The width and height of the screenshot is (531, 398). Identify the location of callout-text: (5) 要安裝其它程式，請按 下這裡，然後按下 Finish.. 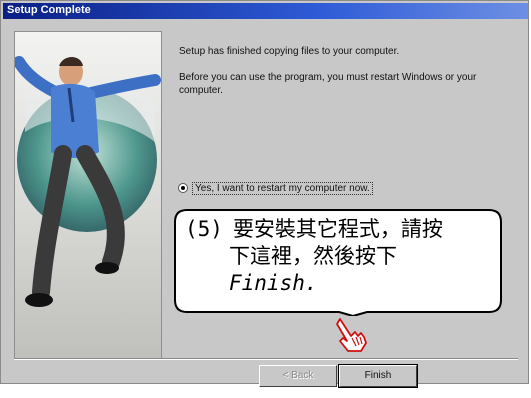
(340, 256).